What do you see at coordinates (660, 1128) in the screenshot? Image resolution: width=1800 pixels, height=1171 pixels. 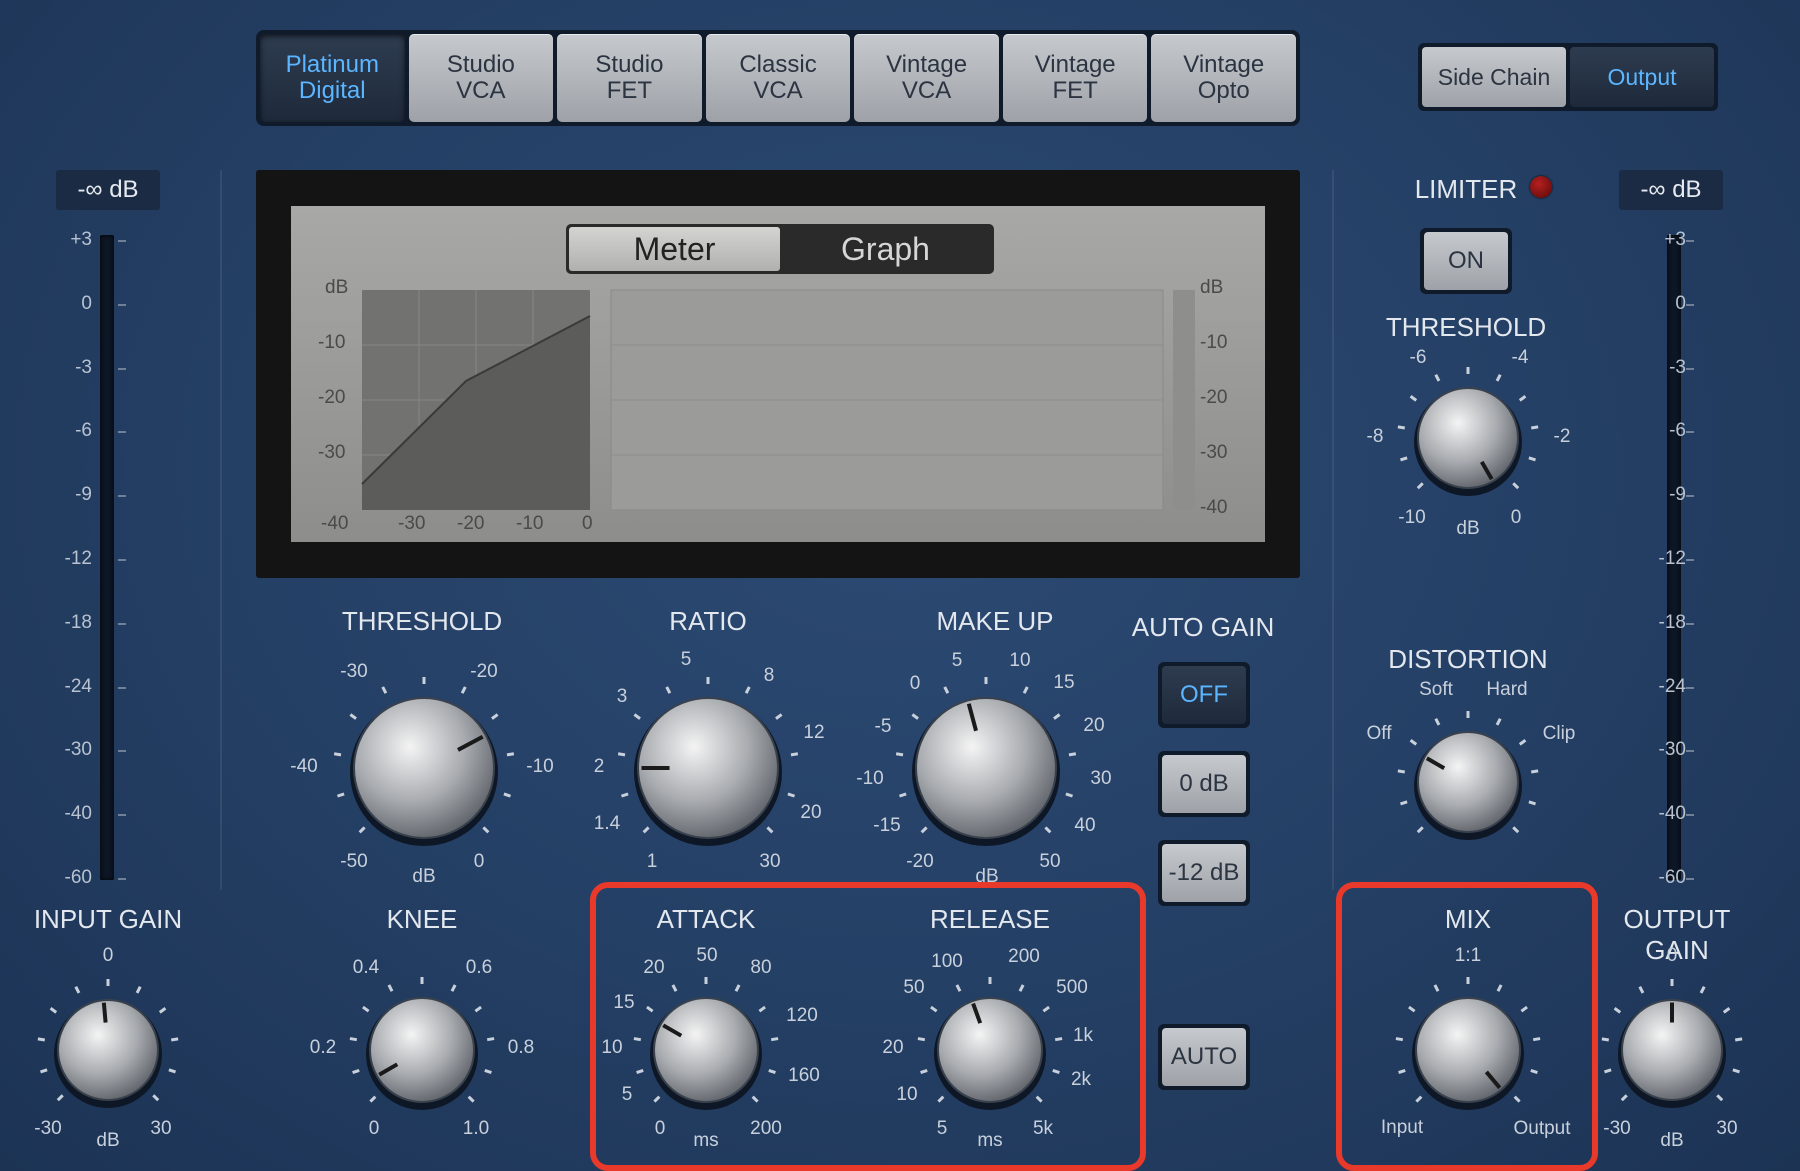 I see `attack-knob-scale-label: 0` at bounding box center [660, 1128].